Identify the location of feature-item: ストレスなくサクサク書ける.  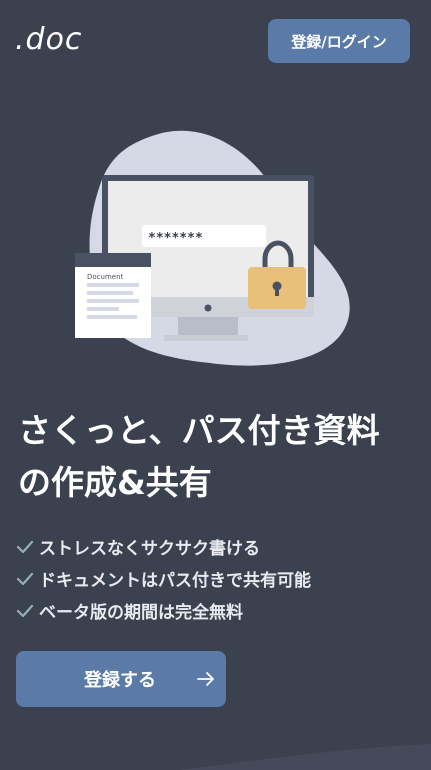
(163, 546).